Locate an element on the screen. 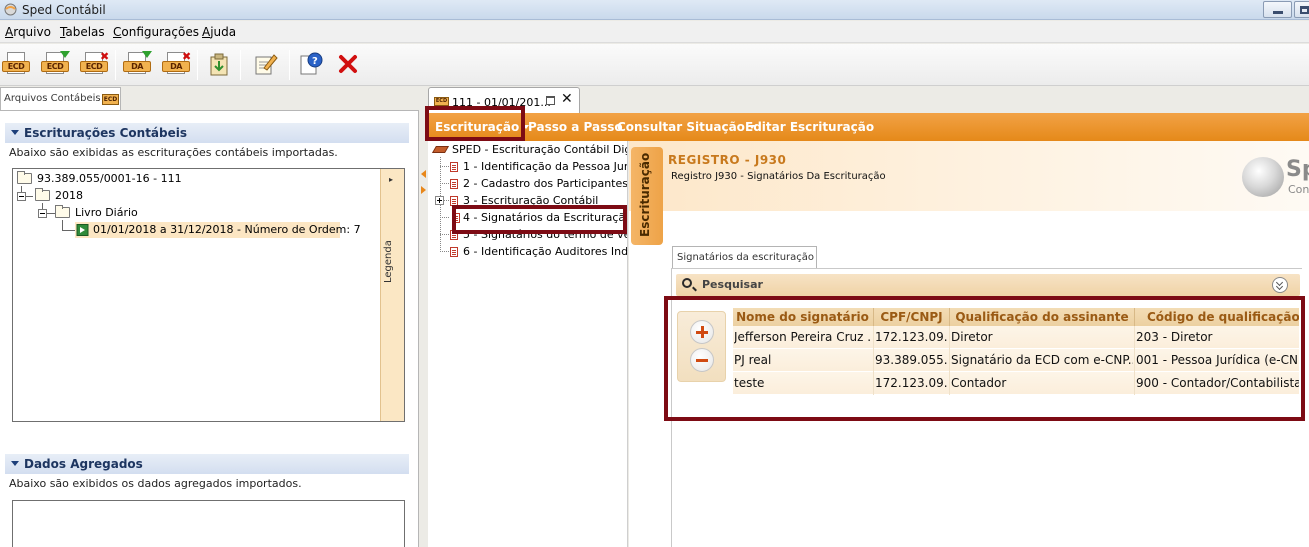  document-tab: ECD 111 - 01/01/201... ✕ is located at coordinates (504, 100).